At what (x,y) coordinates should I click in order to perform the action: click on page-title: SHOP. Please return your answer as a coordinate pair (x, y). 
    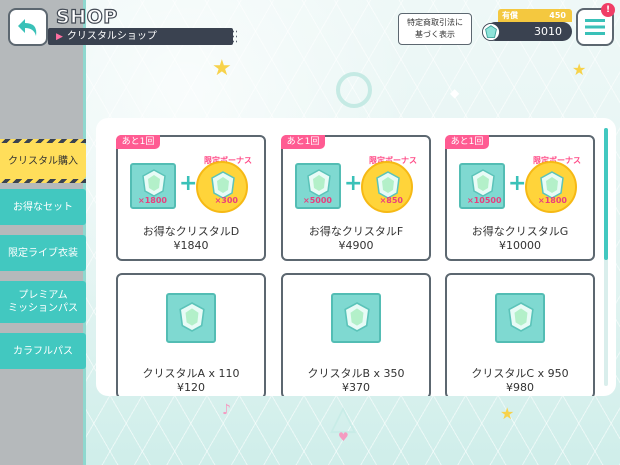
    Looking at the image, I should click on (86, 16).